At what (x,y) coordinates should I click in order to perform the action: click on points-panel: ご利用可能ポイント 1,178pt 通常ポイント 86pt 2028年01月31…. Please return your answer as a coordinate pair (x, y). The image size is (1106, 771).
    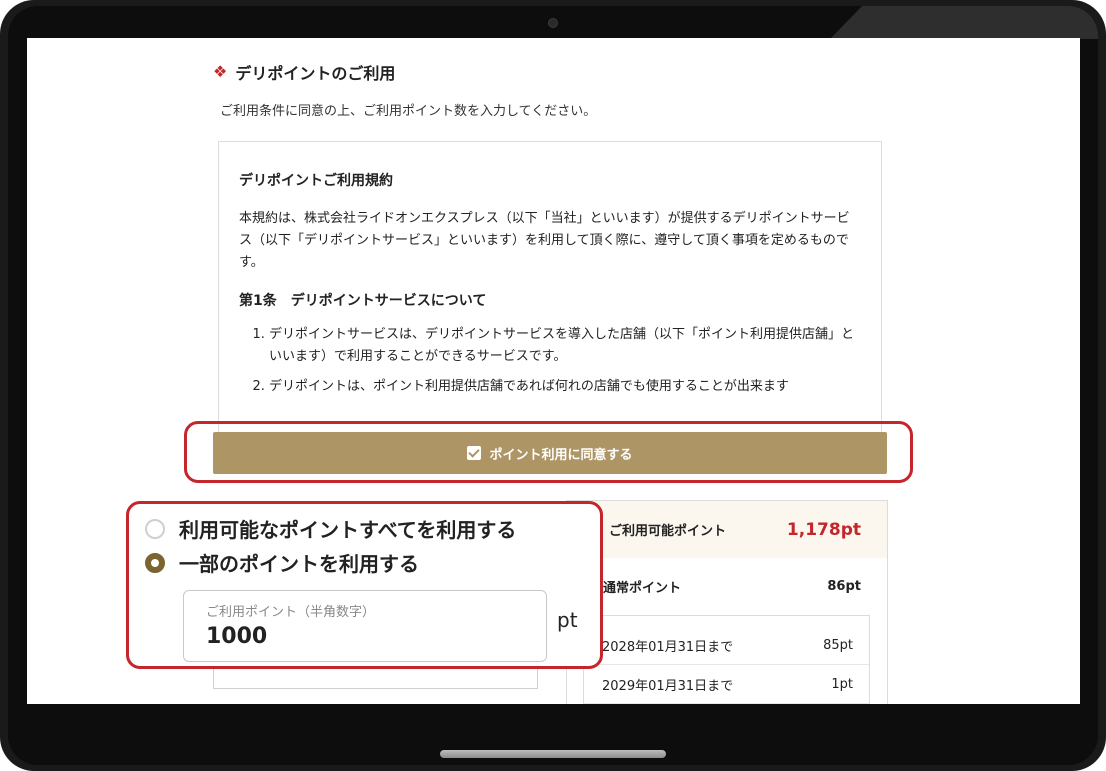
    Looking at the image, I should click on (727, 602).